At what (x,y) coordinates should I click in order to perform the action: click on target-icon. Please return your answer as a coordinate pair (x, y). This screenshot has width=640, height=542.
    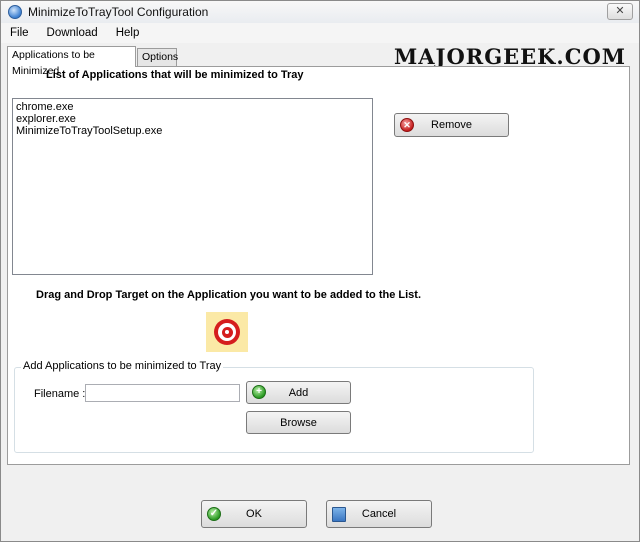
    Looking at the image, I should click on (227, 332).